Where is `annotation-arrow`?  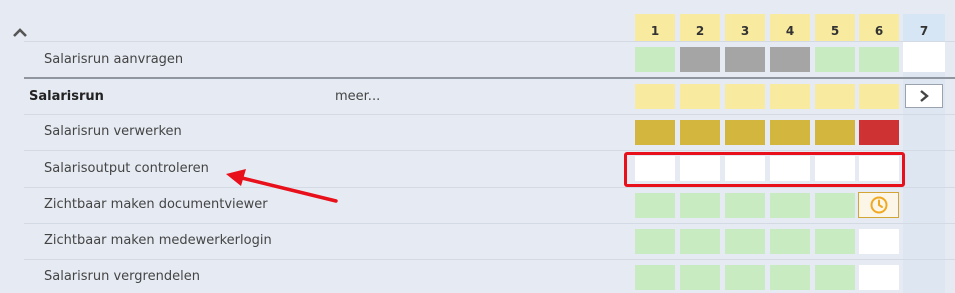
annotation-arrow is located at coordinates (282, 186).